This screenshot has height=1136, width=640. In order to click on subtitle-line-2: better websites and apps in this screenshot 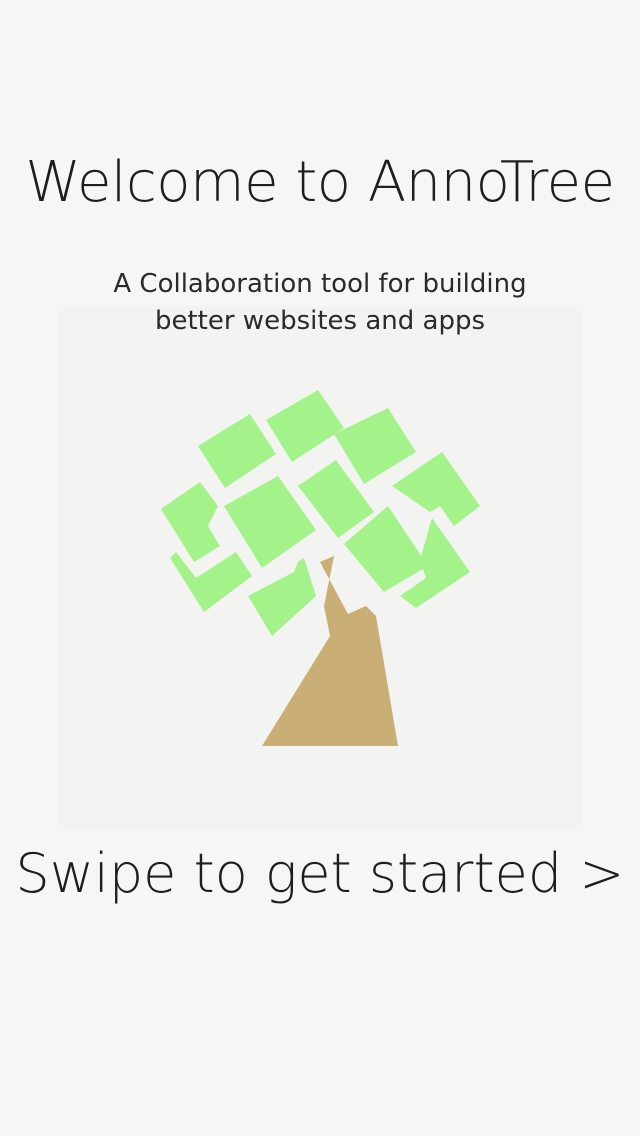, I will do `click(320, 321)`.